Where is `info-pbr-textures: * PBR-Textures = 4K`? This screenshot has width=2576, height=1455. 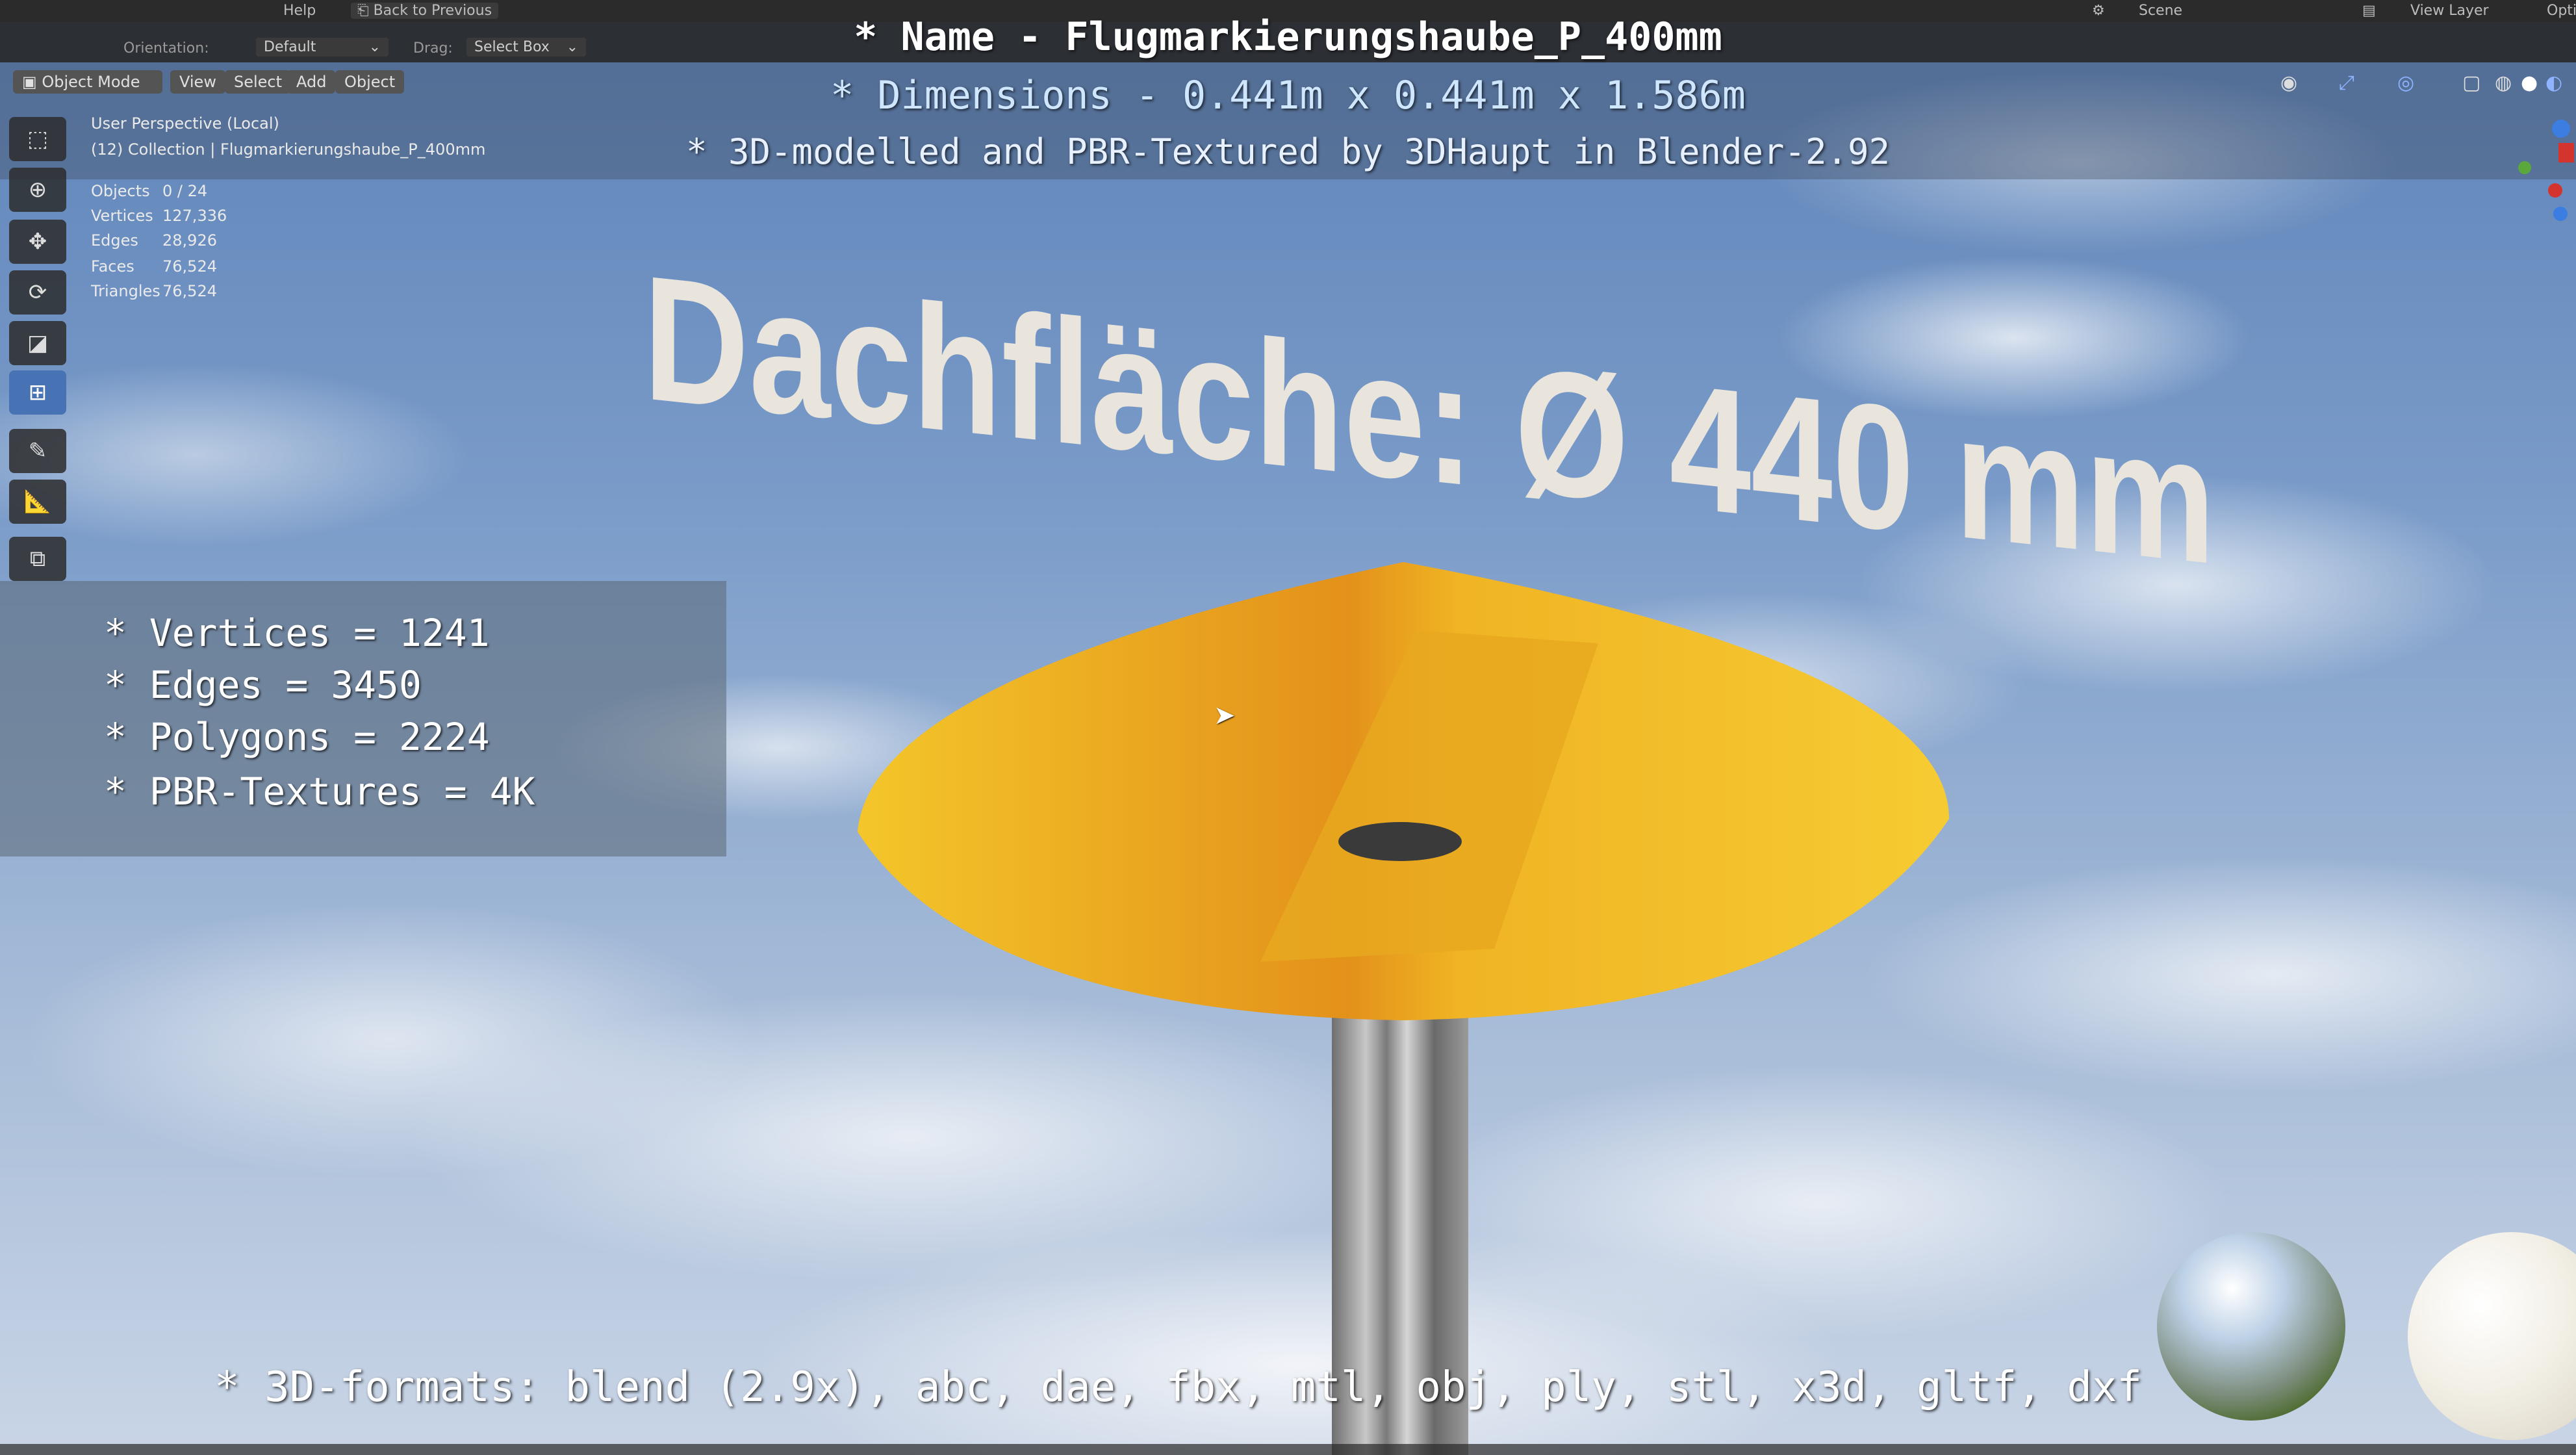 info-pbr-textures: * PBR-Textures = 4K is located at coordinates (319, 792).